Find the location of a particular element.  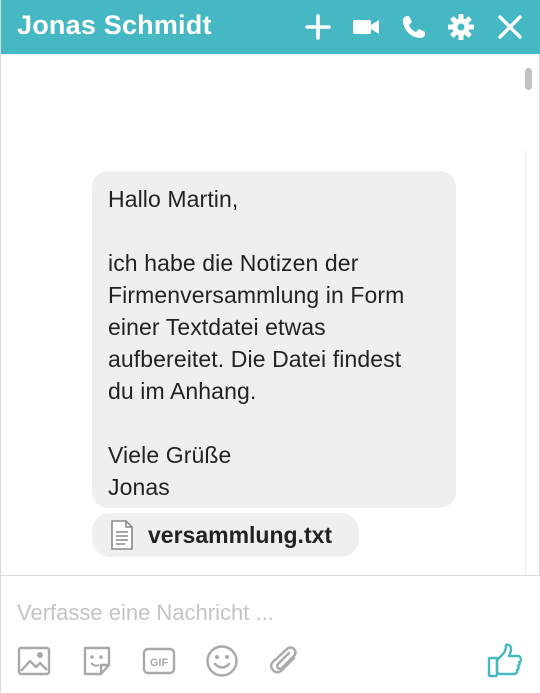

text-file-icon is located at coordinates (122, 535).